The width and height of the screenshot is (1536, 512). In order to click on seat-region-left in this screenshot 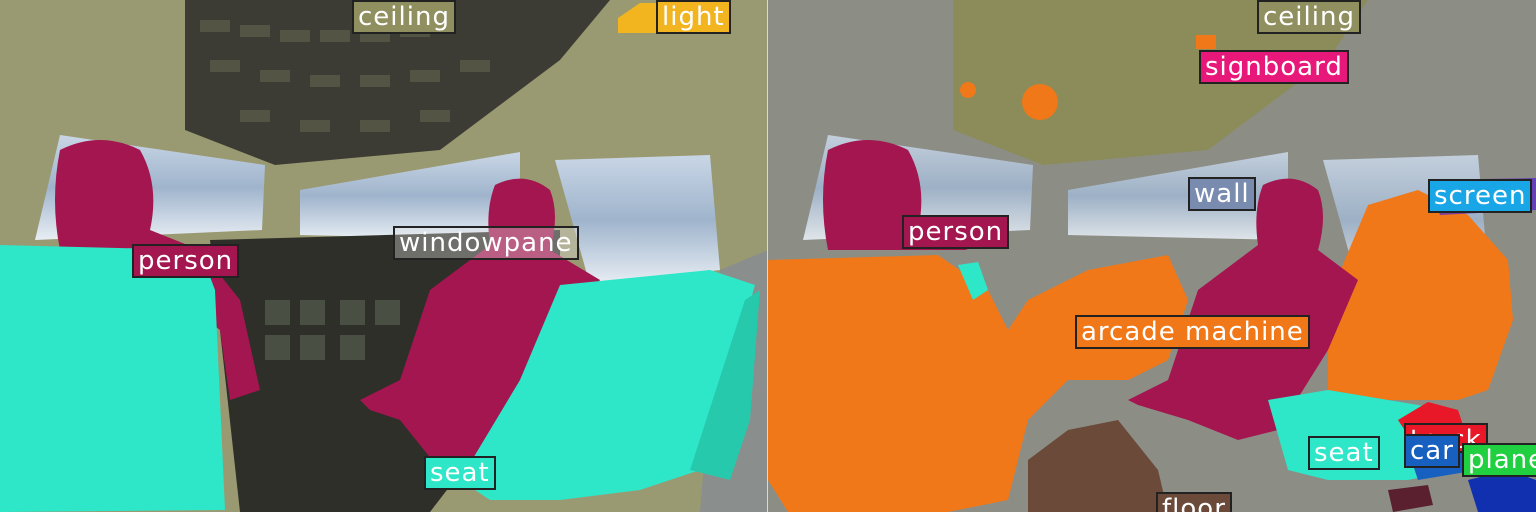, I will do `click(112, 378)`.